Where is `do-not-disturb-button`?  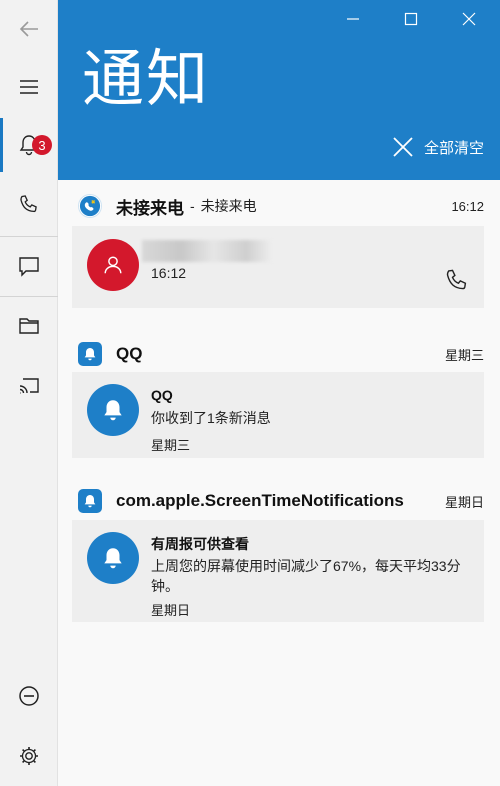 do-not-disturb-button is located at coordinates (29, 696).